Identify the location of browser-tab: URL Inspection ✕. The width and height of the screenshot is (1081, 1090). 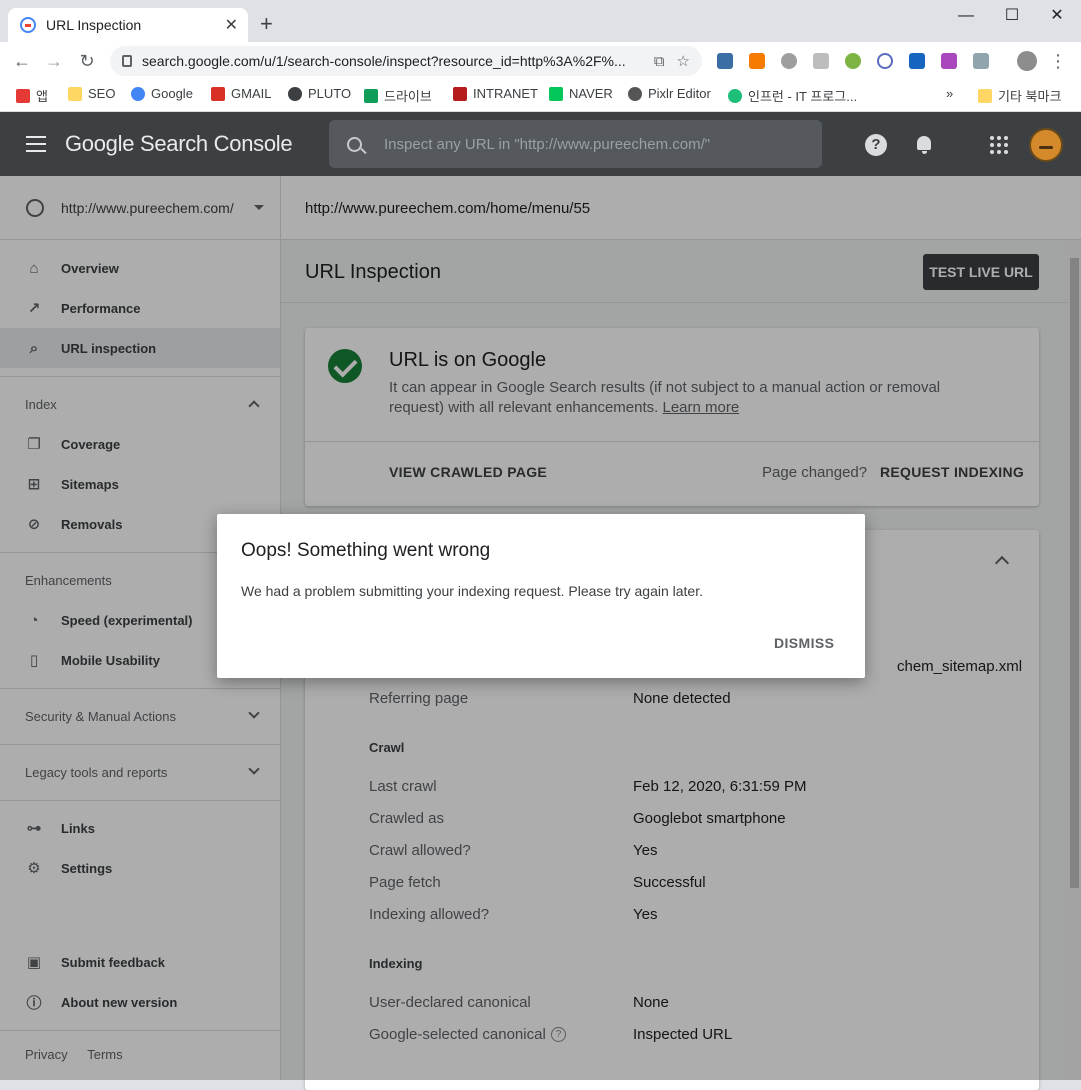
(128, 25).